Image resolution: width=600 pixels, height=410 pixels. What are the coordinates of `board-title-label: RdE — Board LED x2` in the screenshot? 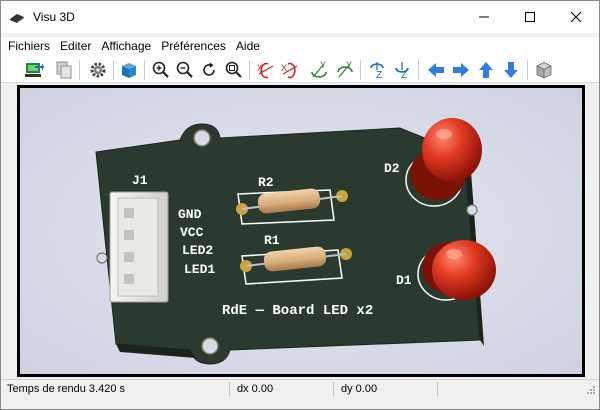 It's located at (297, 311).